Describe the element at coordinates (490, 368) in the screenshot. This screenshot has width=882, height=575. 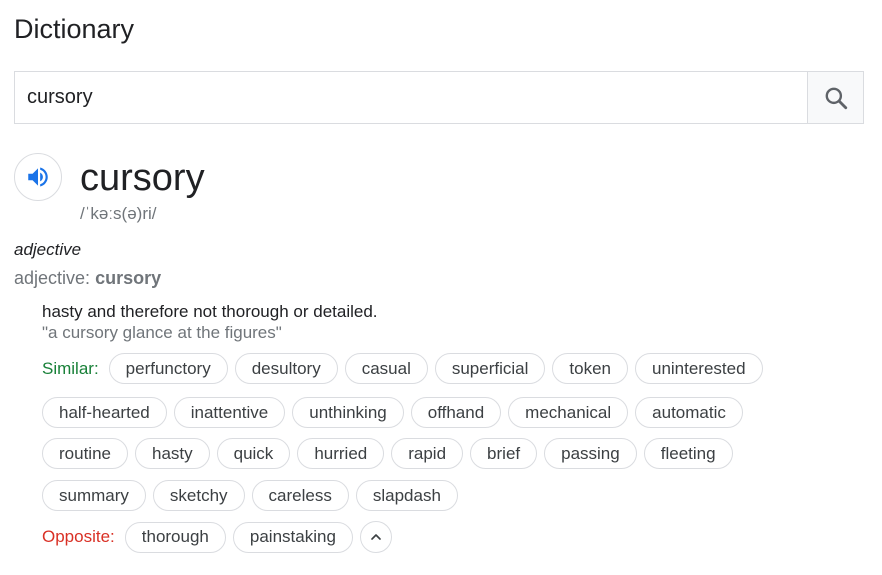
I see `synonym-chip: superficial` at that location.